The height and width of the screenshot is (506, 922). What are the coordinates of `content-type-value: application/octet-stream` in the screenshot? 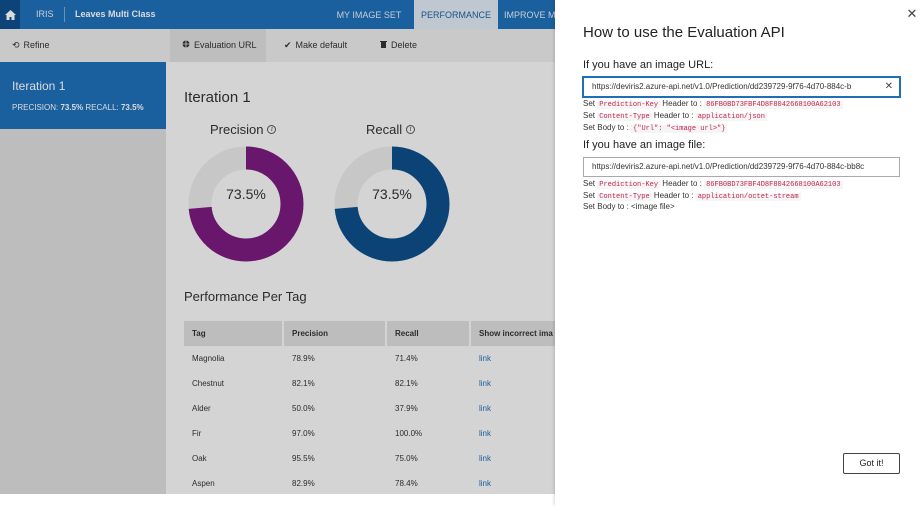 It's located at (748, 197).